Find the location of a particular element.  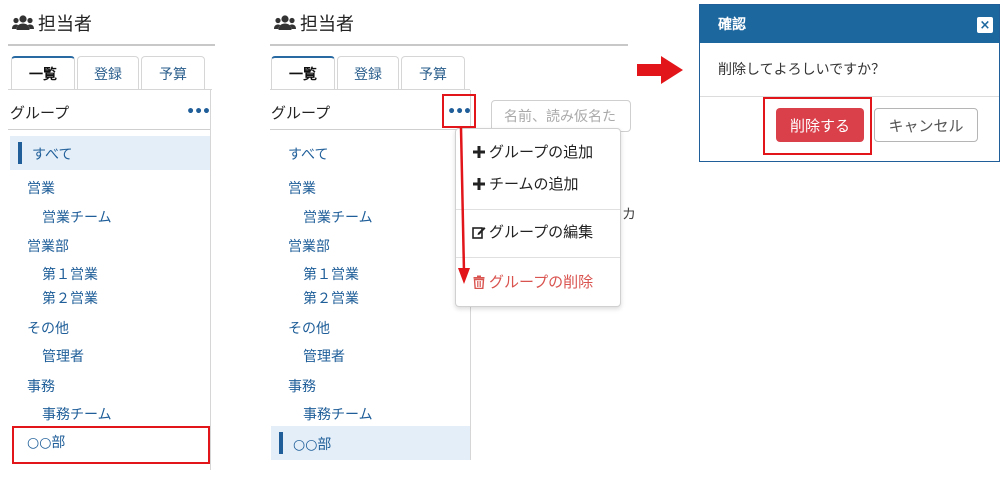

close-icon: × is located at coordinates (985, 25).